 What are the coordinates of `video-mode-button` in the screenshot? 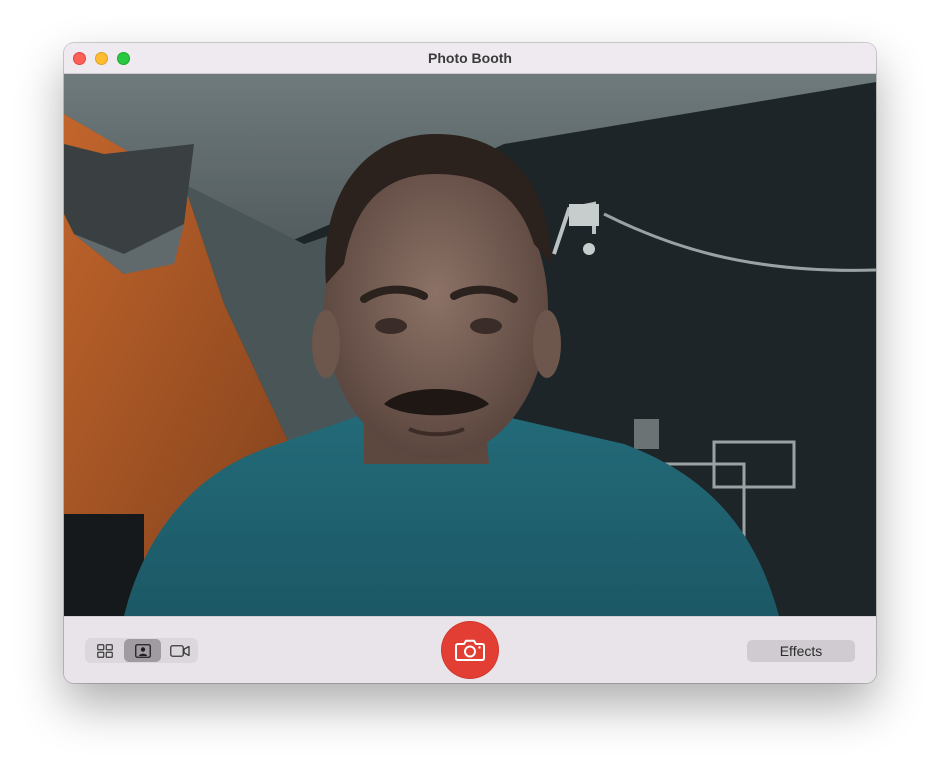 It's located at (179, 650).